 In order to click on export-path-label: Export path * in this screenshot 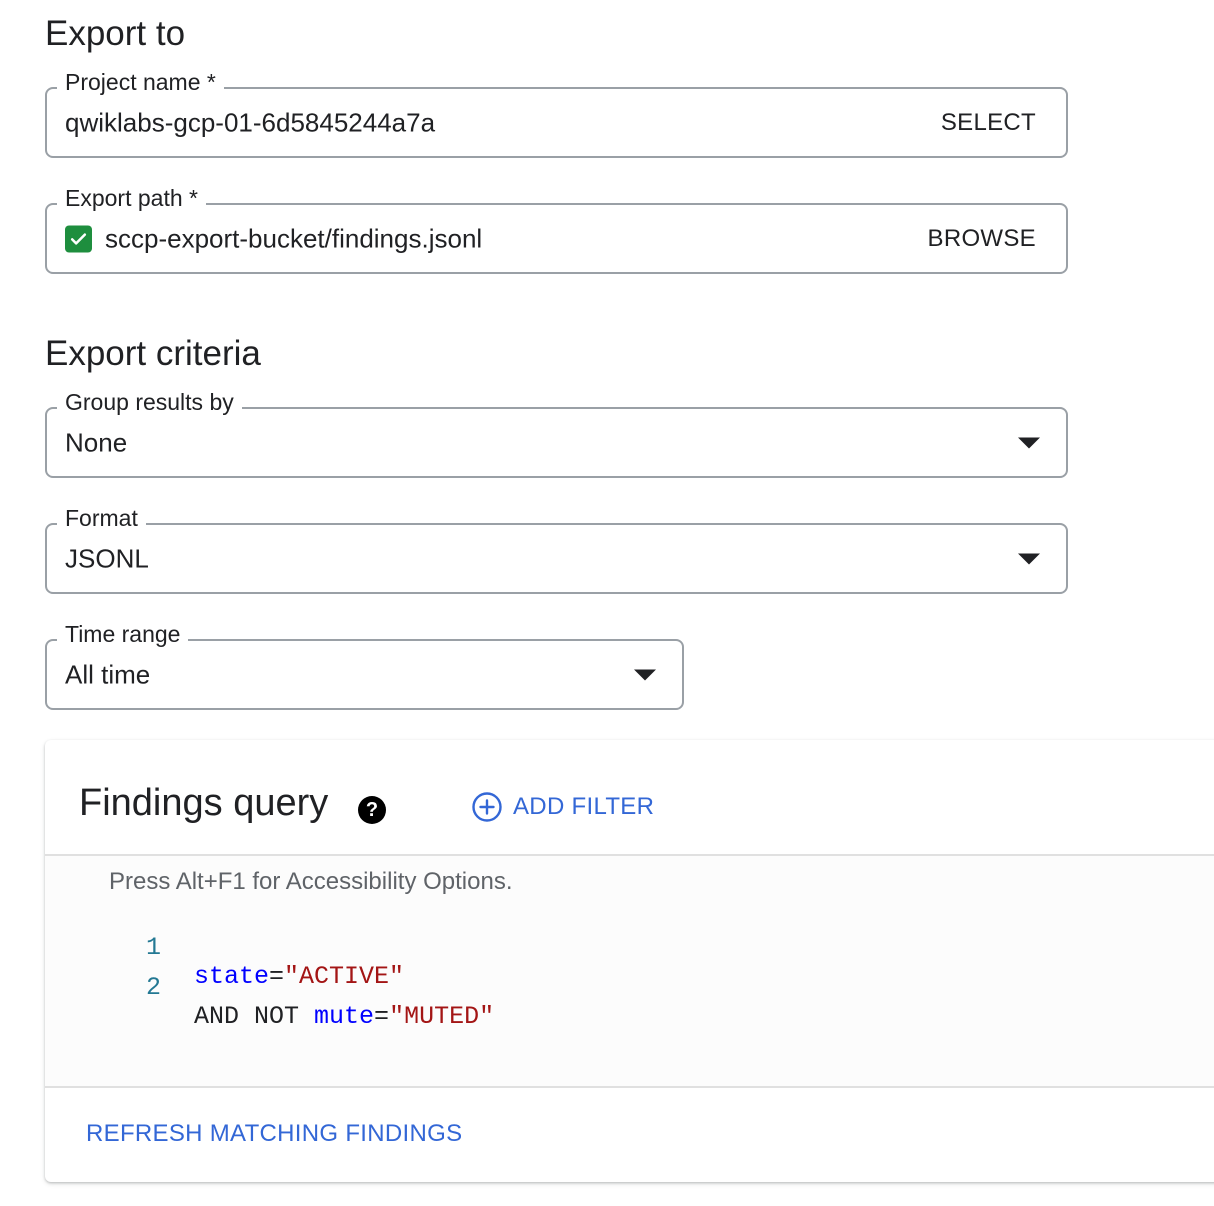, I will do `click(131, 198)`.